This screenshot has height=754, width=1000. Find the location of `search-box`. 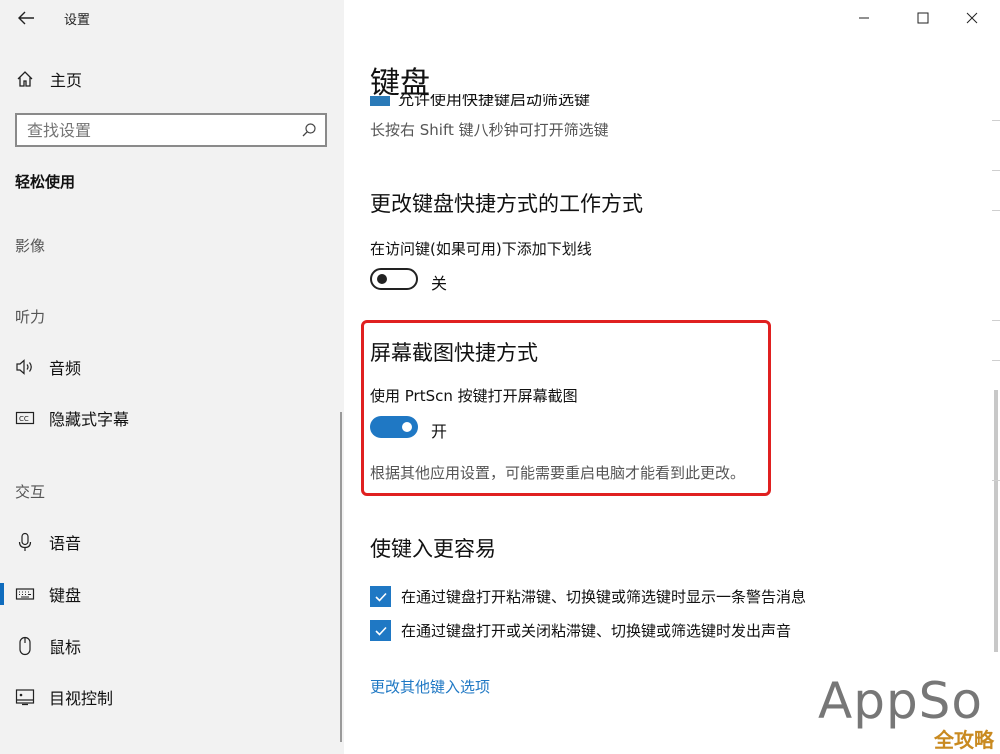

search-box is located at coordinates (171, 130).